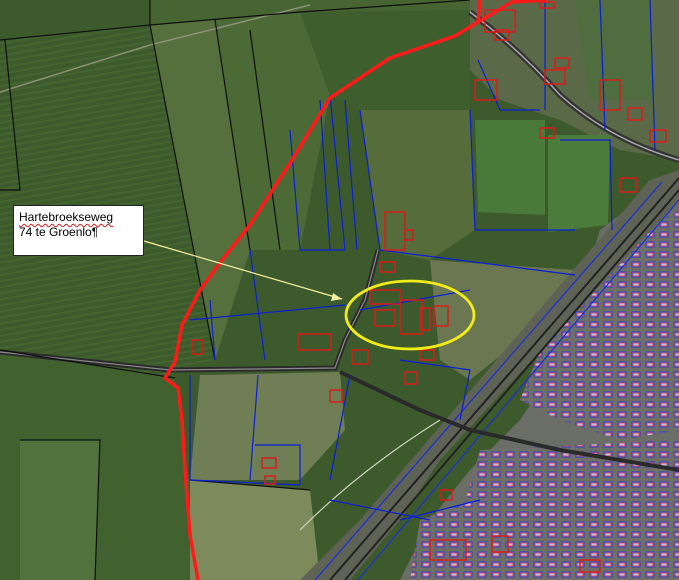 This screenshot has height=580, width=679. I want to click on address-callout-box: Hartebroekseweg 74 te Groenlo¶, so click(78, 230).